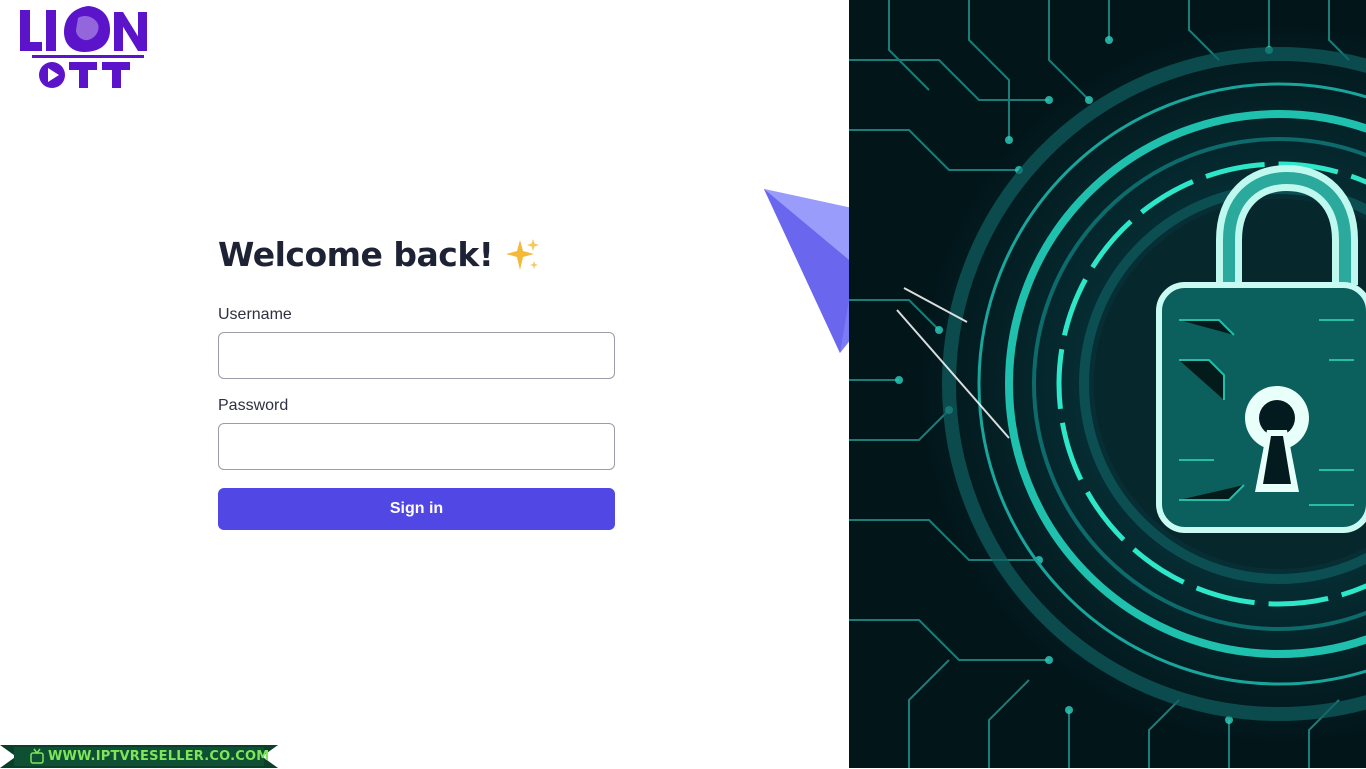 This screenshot has height=769, width=1366. I want to click on tv-icon, so click(37, 758).